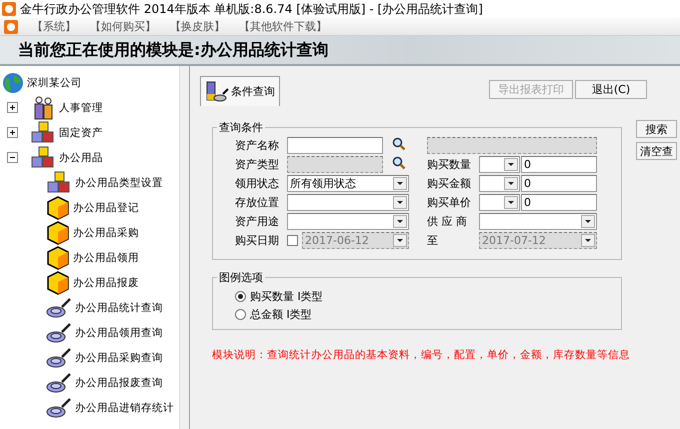 The height and width of the screenshot is (429, 680). I want to click on field-label: 购买数量, so click(449, 164).